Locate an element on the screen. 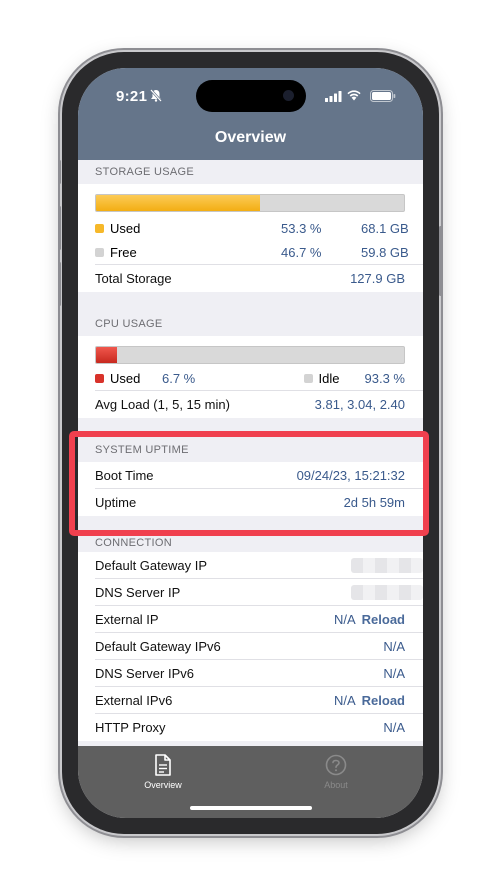 Image resolution: width=500 pixels, height=889 pixels. cpu-used-fill is located at coordinates (106, 355).